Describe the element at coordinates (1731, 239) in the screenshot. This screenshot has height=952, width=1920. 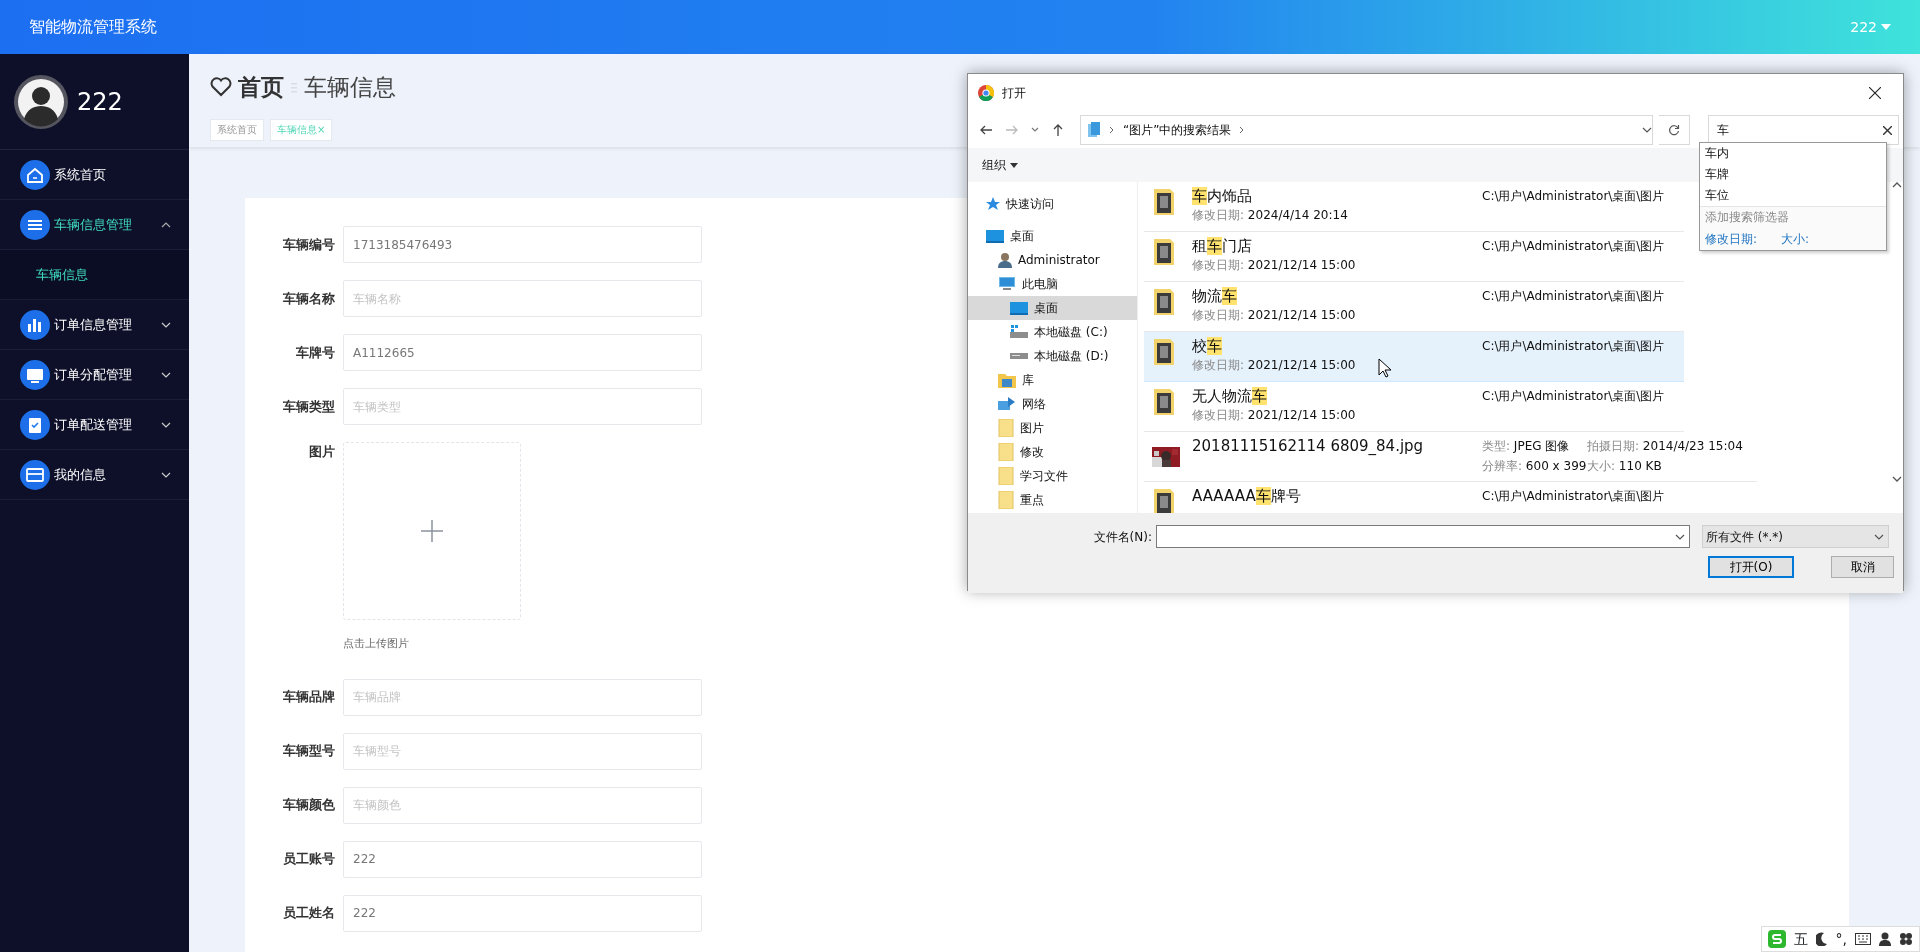
I see `filter-link: 修改日期:` at that location.